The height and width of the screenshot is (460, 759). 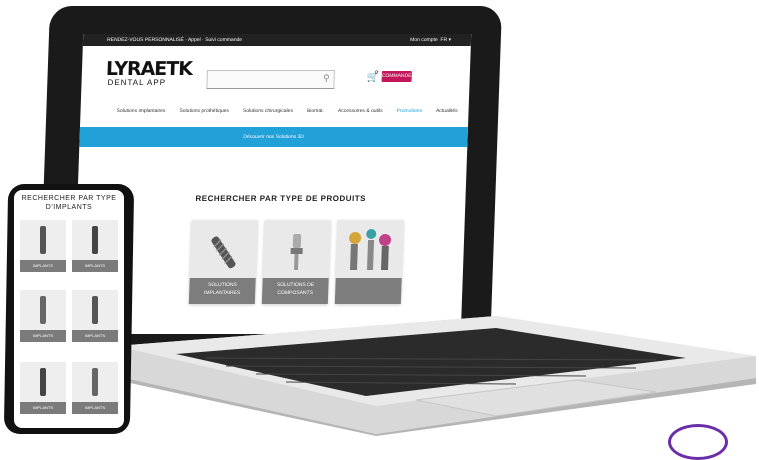 I want to click on abutment-image, so click(x=296, y=252).